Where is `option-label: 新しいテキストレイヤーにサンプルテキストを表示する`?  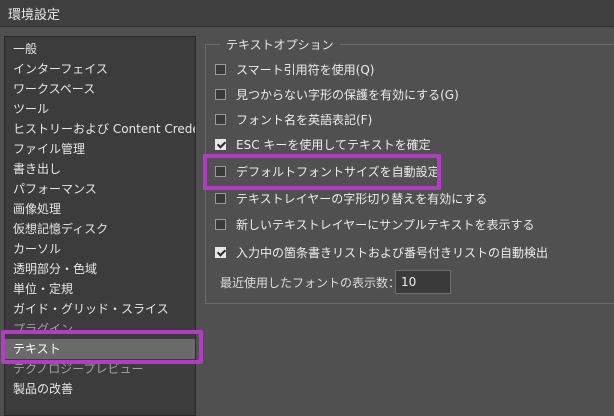 option-label: 新しいテキストレイヤーにサンプルテキストを表示する is located at coordinates (385, 225).